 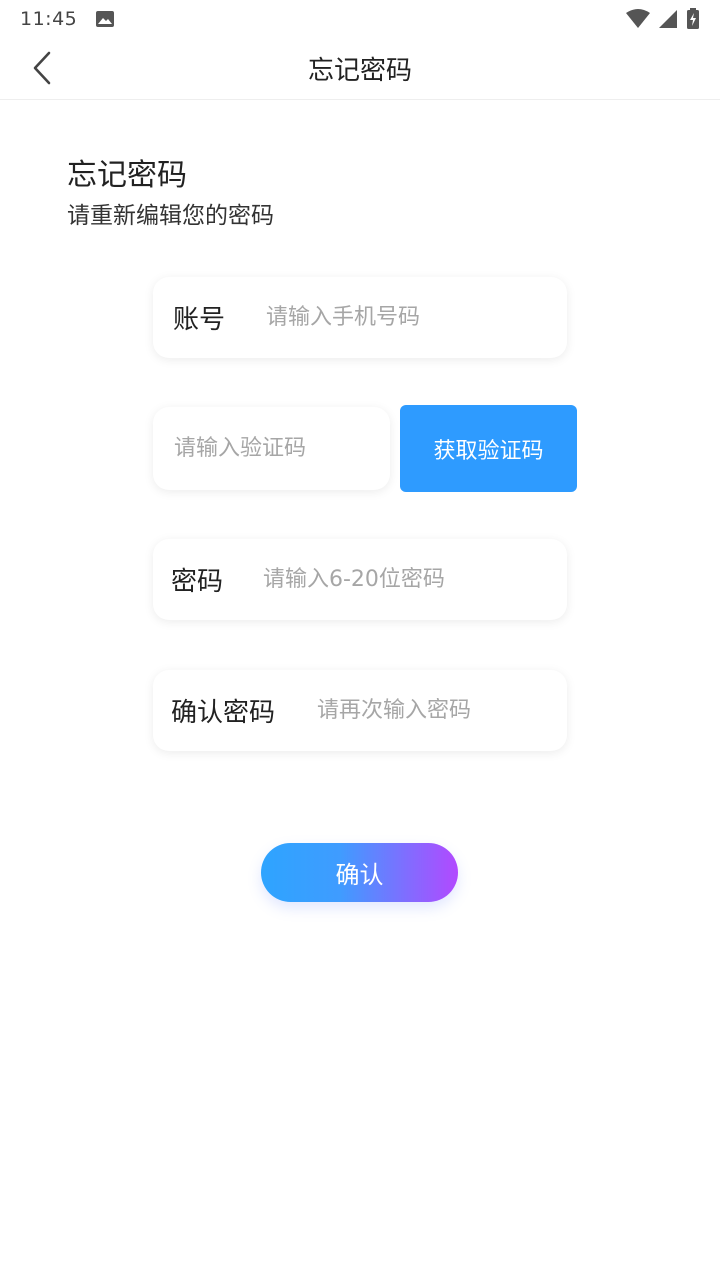 I want to click on wifi-icon, so click(x=638, y=19).